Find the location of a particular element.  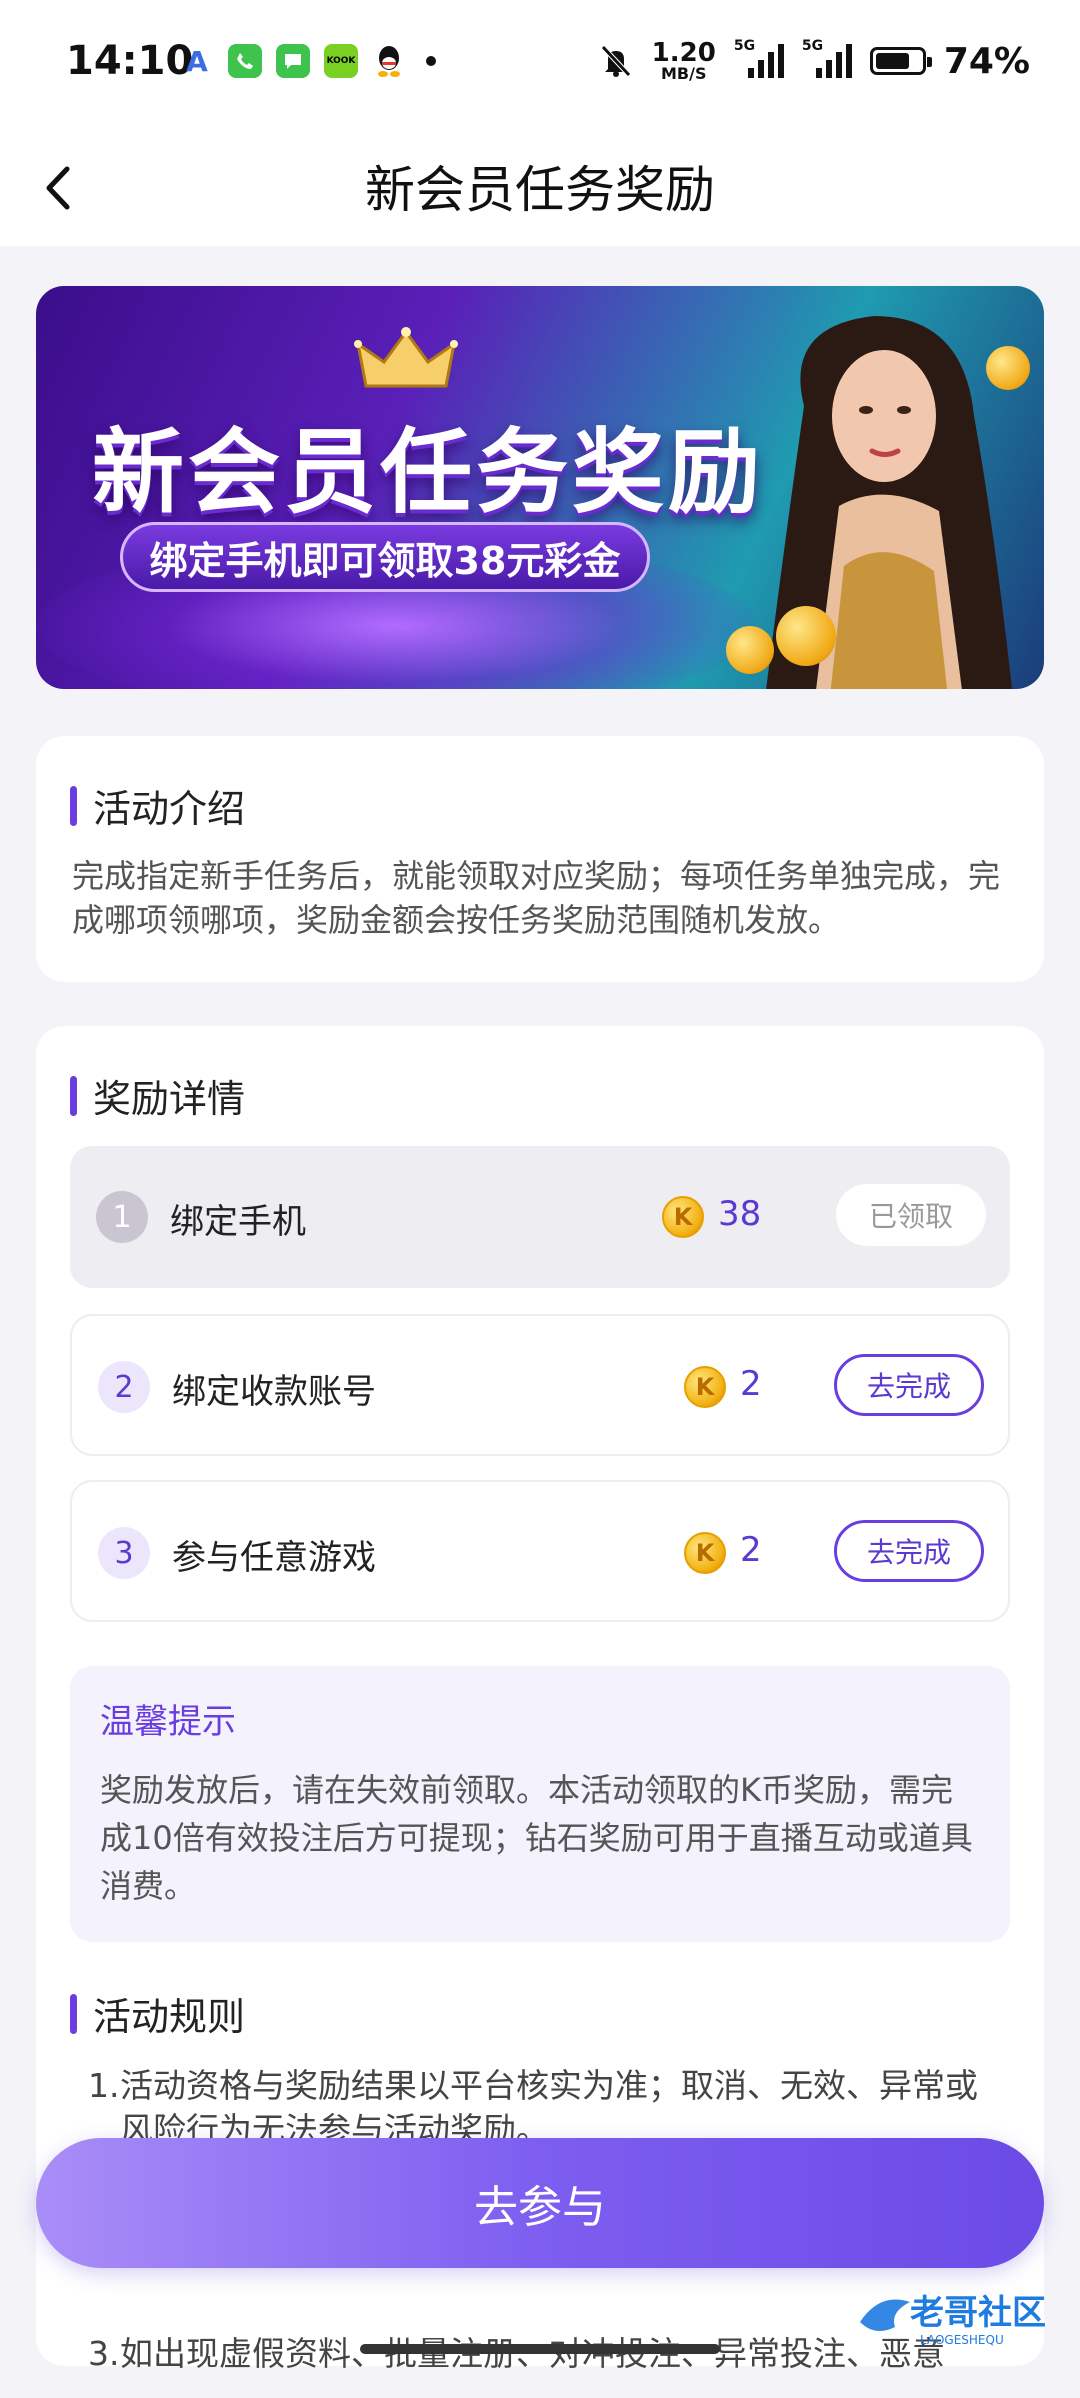

net-speed-value: 1.20 is located at coordinates (683, 53).